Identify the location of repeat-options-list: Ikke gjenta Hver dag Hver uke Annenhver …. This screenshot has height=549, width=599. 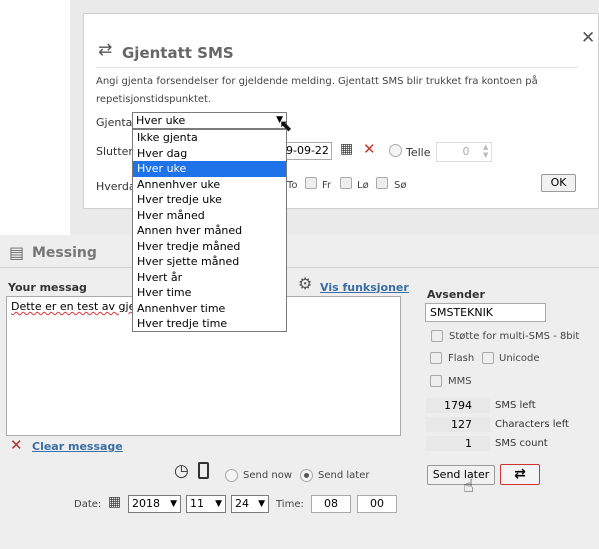
(209, 230).